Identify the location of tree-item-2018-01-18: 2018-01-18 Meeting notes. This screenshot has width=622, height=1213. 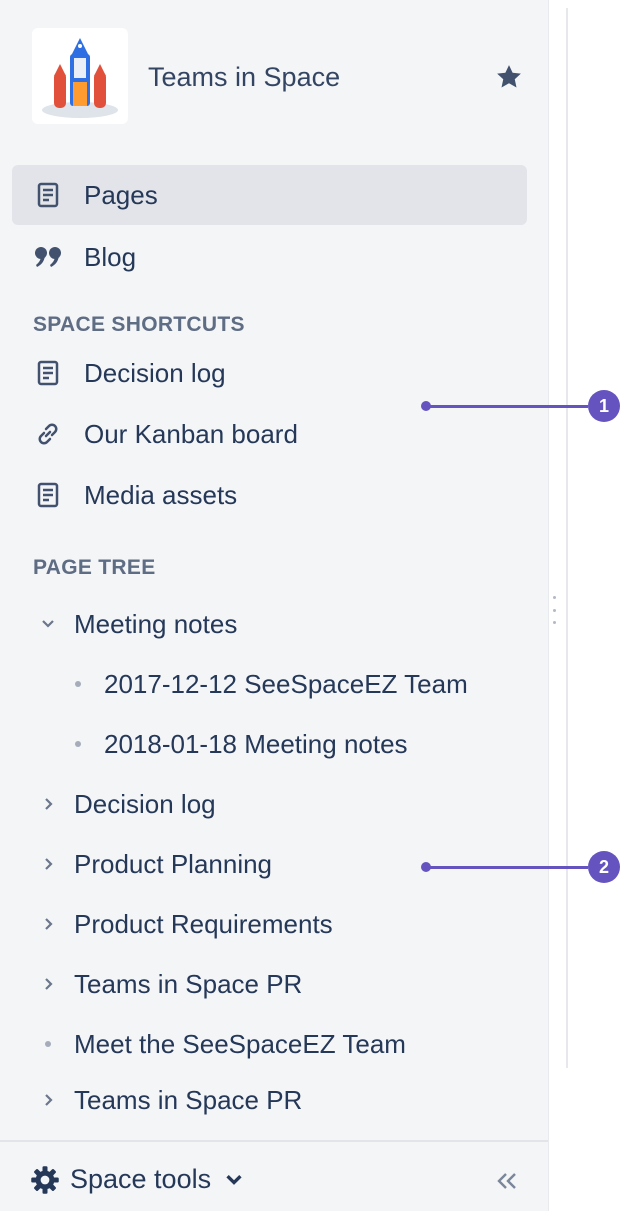
(237, 744).